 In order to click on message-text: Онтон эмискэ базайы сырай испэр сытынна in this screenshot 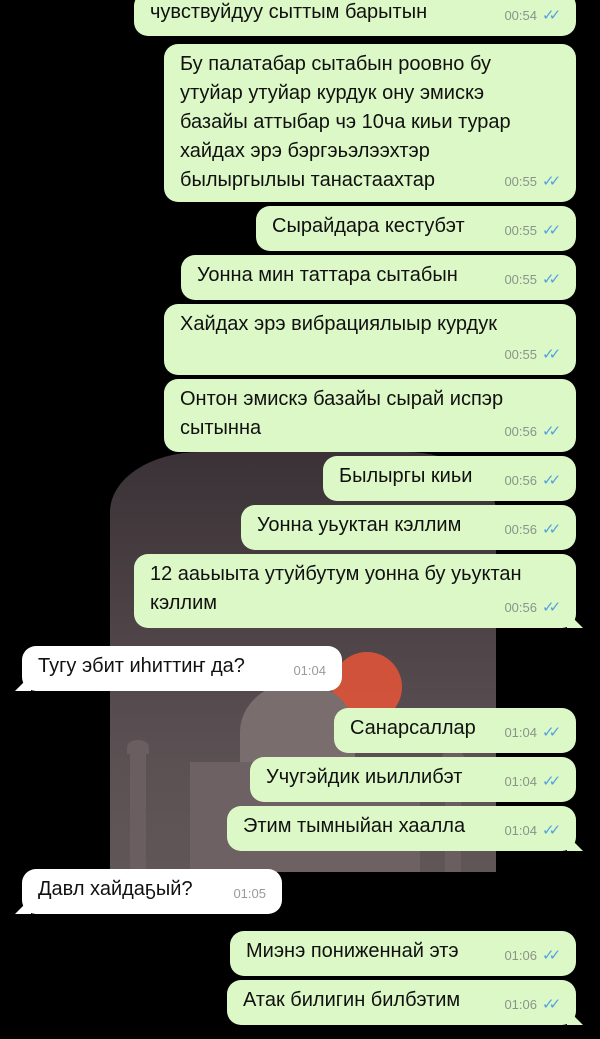, I will do `click(342, 413)`.